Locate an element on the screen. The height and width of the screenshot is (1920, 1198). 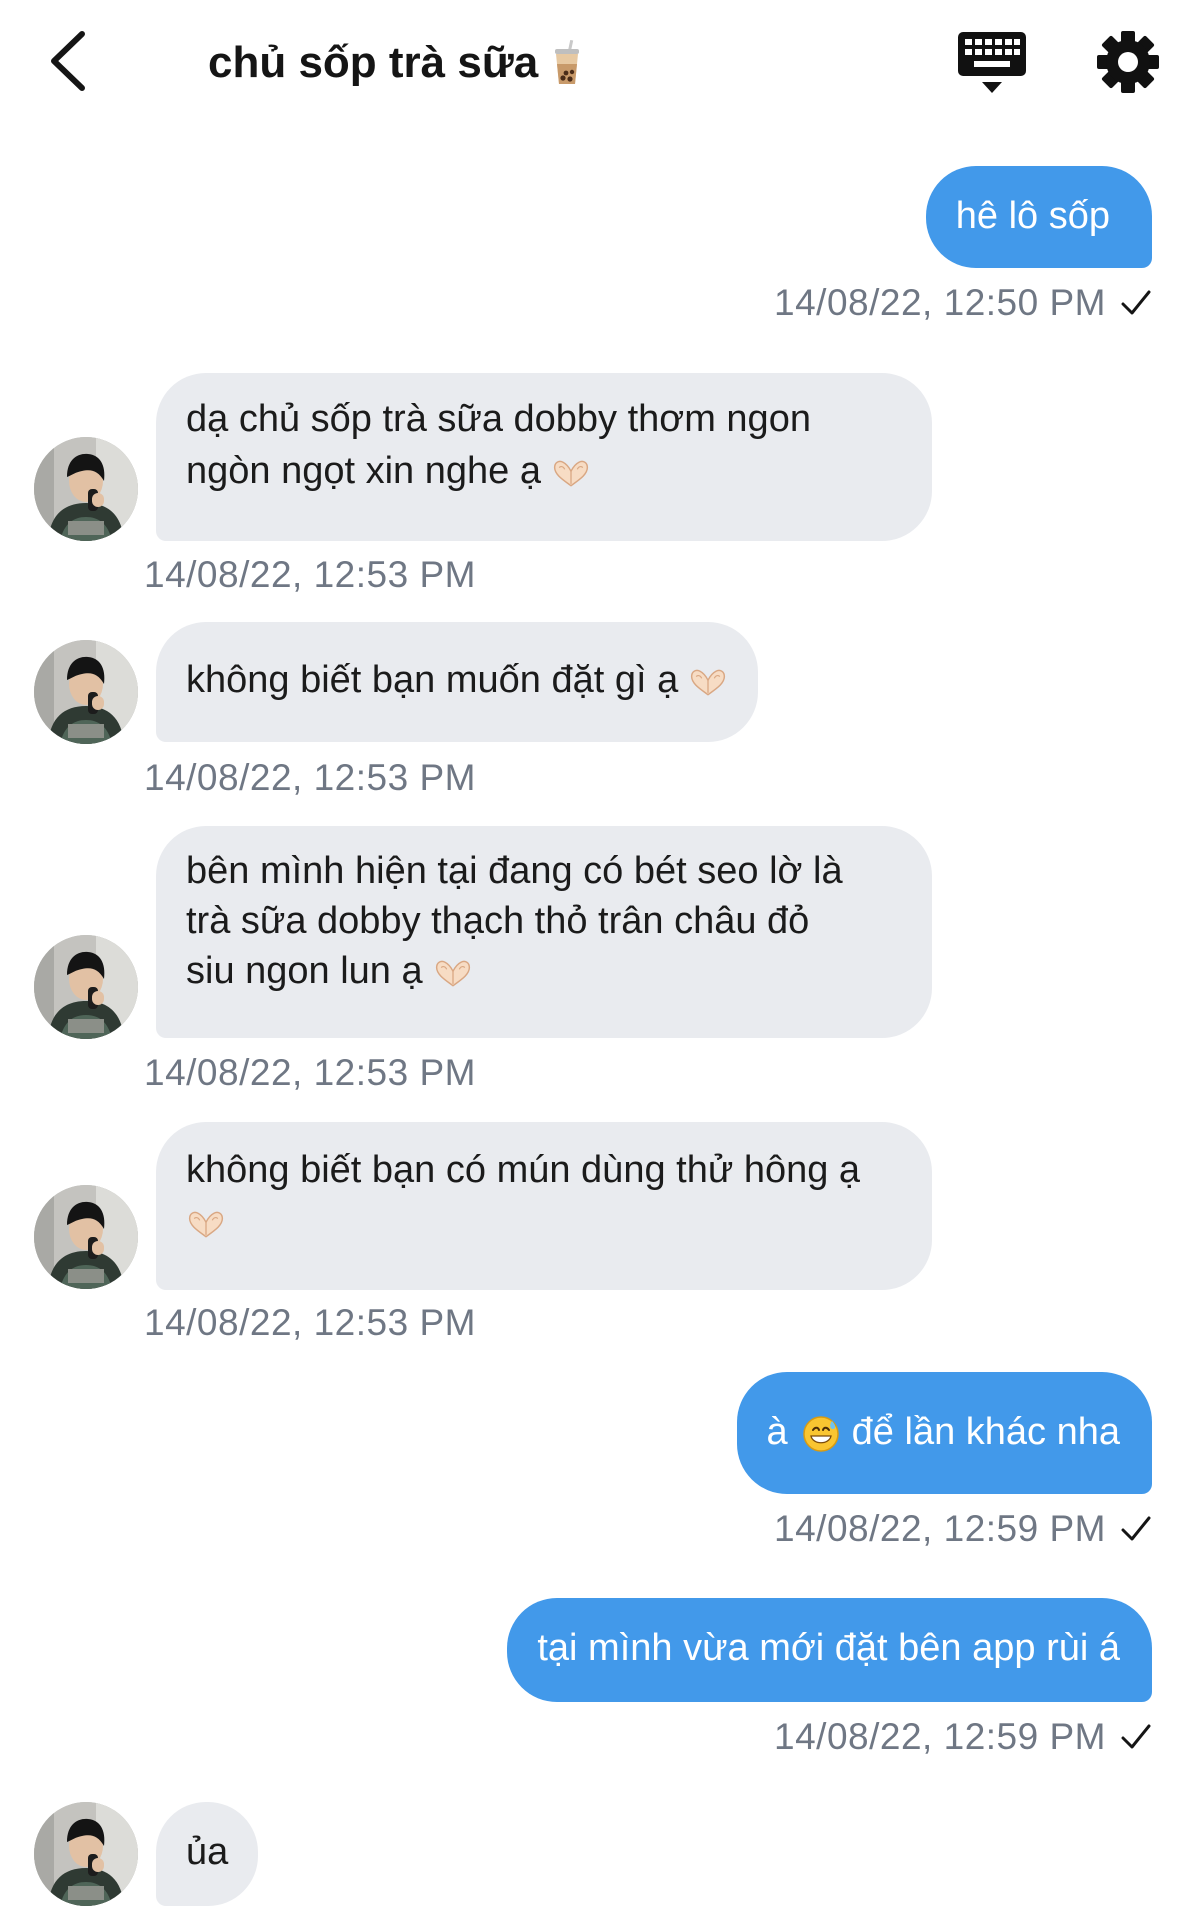
chat-title: chủ sốp trà sữa is located at coordinates (395, 63).